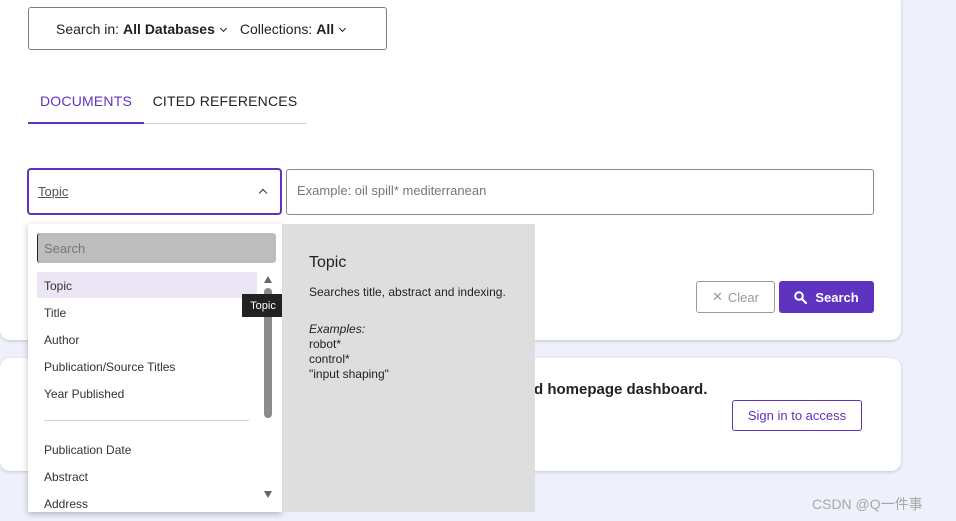 This screenshot has width=956, height=521. Describe the element at coordinates (141, 29) in the screenshot. I see `search-in-selector: Search in: All Databases` at that location.